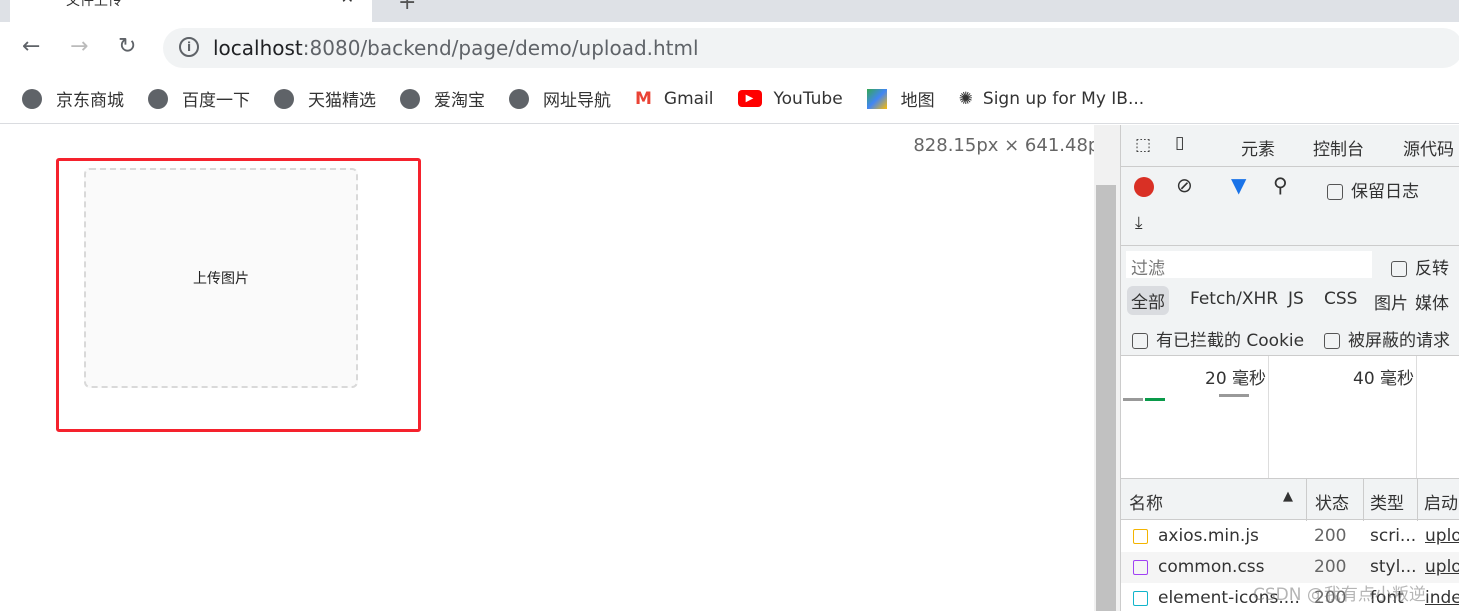 The width and height of the screenshot is (1459, 614). I want to click on download-icon: ⤓, so click(1139, 223).